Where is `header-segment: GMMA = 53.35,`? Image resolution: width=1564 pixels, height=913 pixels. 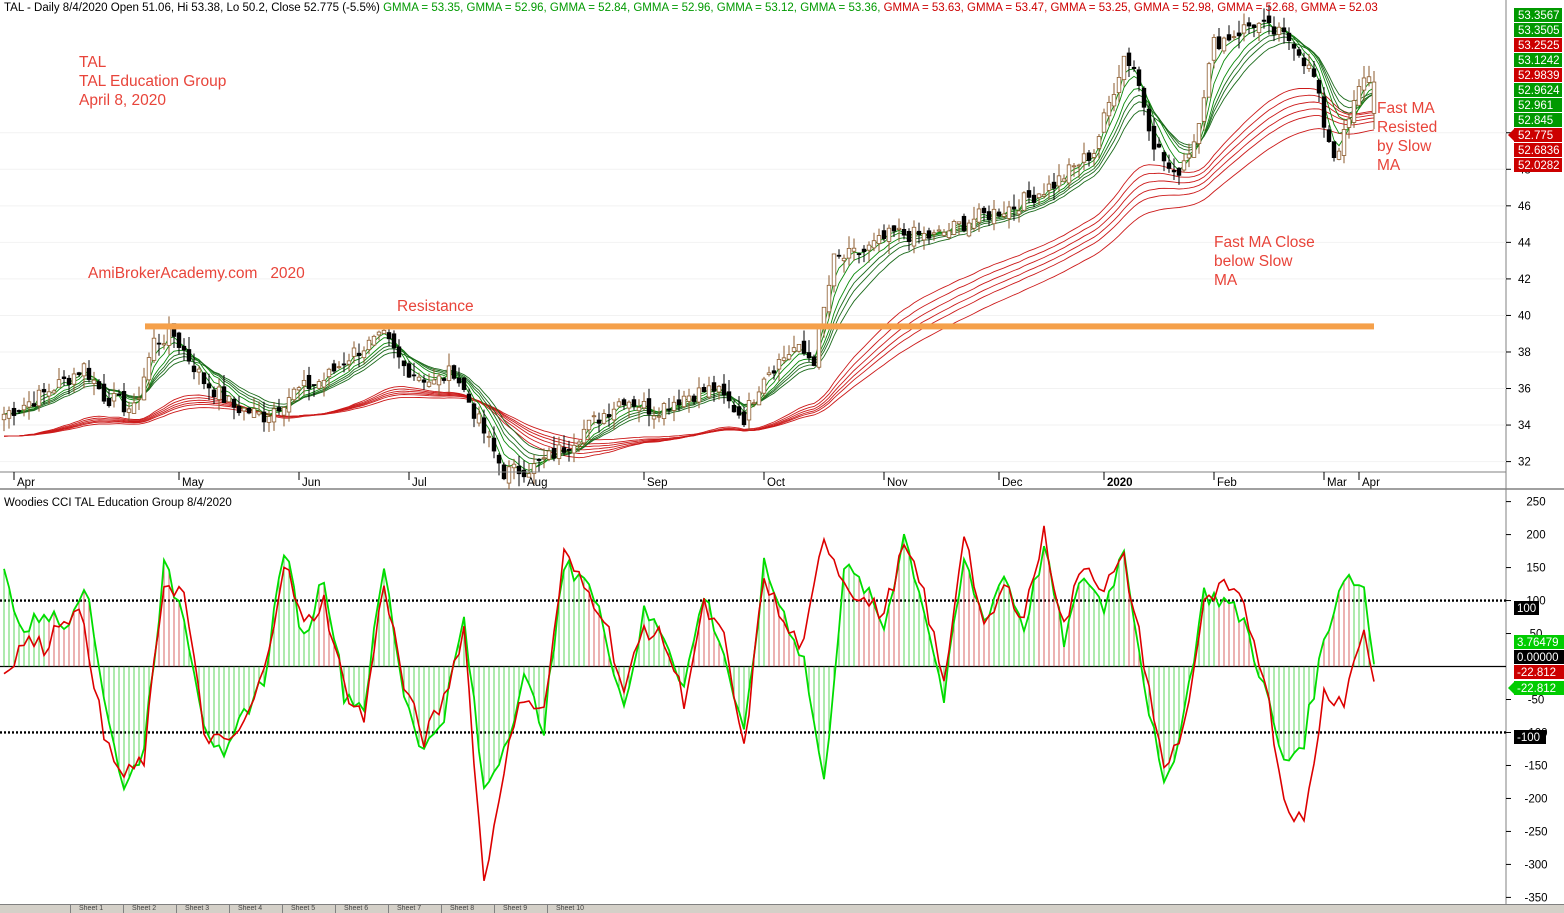 header-segment: GMMA = 53.35, is located at coordinates (421, 8).